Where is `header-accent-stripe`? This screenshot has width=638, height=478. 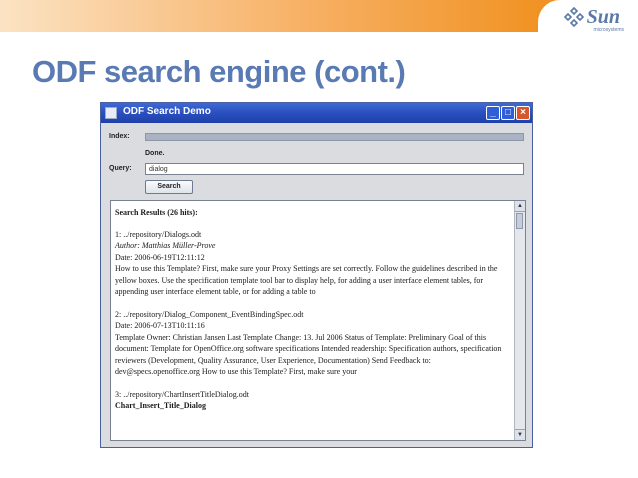 header-accent-stripe is located at coordinates (291, 16).